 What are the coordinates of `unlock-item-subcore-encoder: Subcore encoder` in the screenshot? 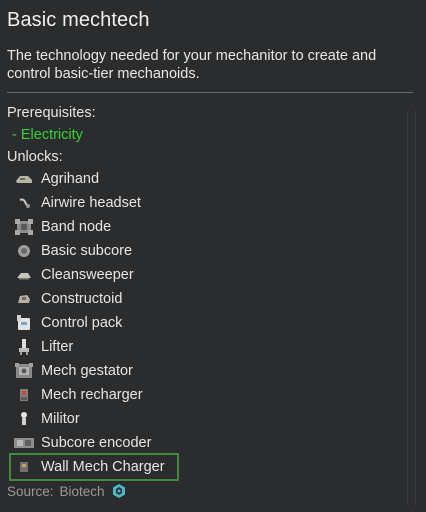 It's located at (206, 443).